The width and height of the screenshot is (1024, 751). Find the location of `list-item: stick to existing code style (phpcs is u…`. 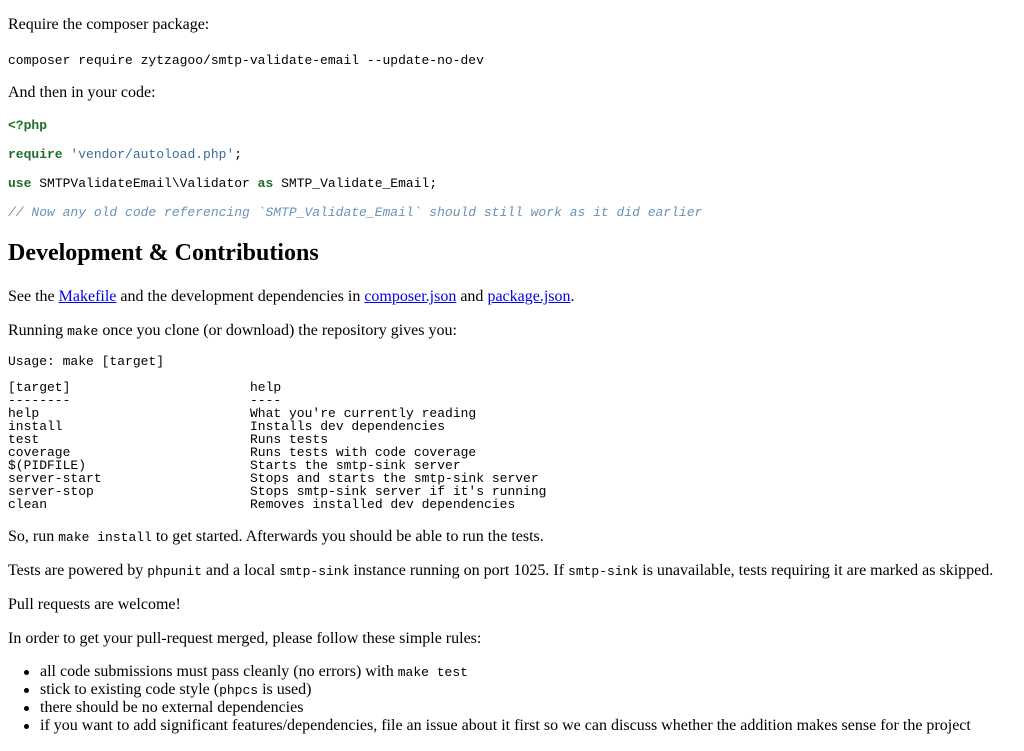

list-item: stick to existing code style (phpcs is u… is located at coordinates (485, 690).